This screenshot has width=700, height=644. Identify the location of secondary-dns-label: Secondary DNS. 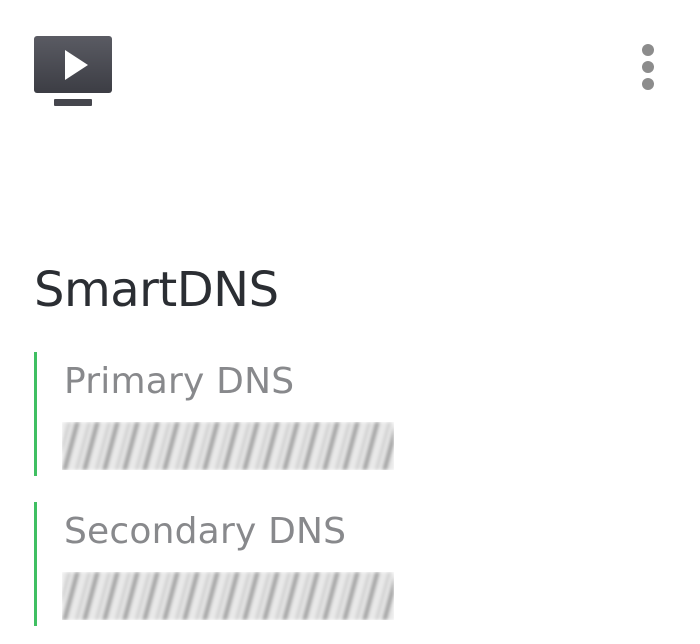
(205, 531).